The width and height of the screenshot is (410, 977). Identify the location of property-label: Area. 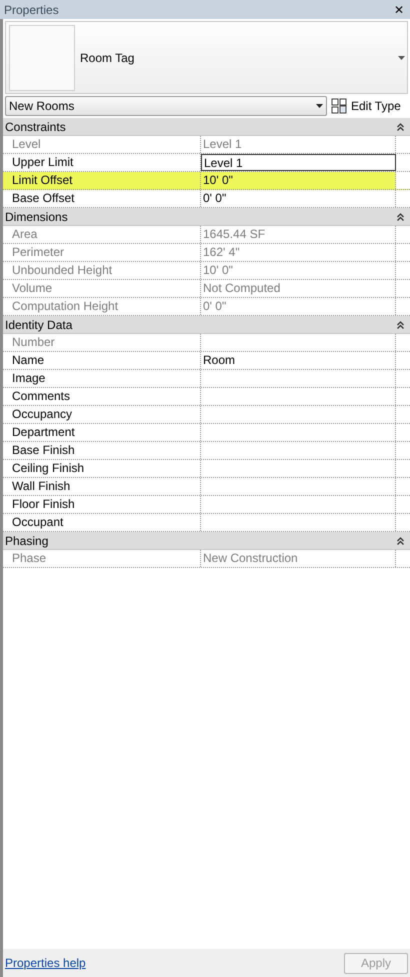
(102, 234).